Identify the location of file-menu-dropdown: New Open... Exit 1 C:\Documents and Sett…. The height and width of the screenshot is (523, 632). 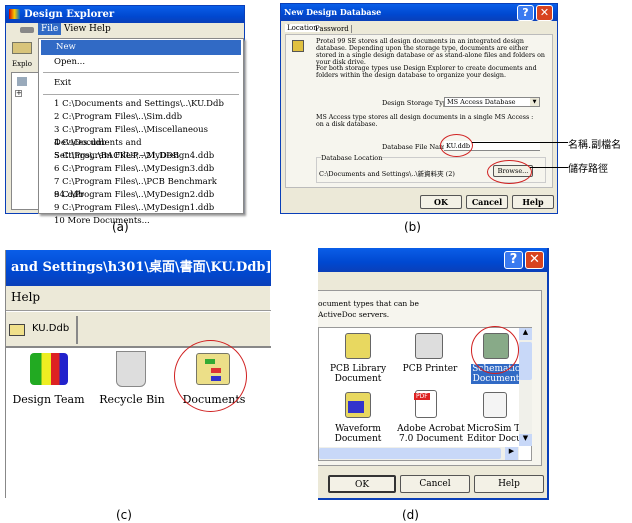
(141, 132).